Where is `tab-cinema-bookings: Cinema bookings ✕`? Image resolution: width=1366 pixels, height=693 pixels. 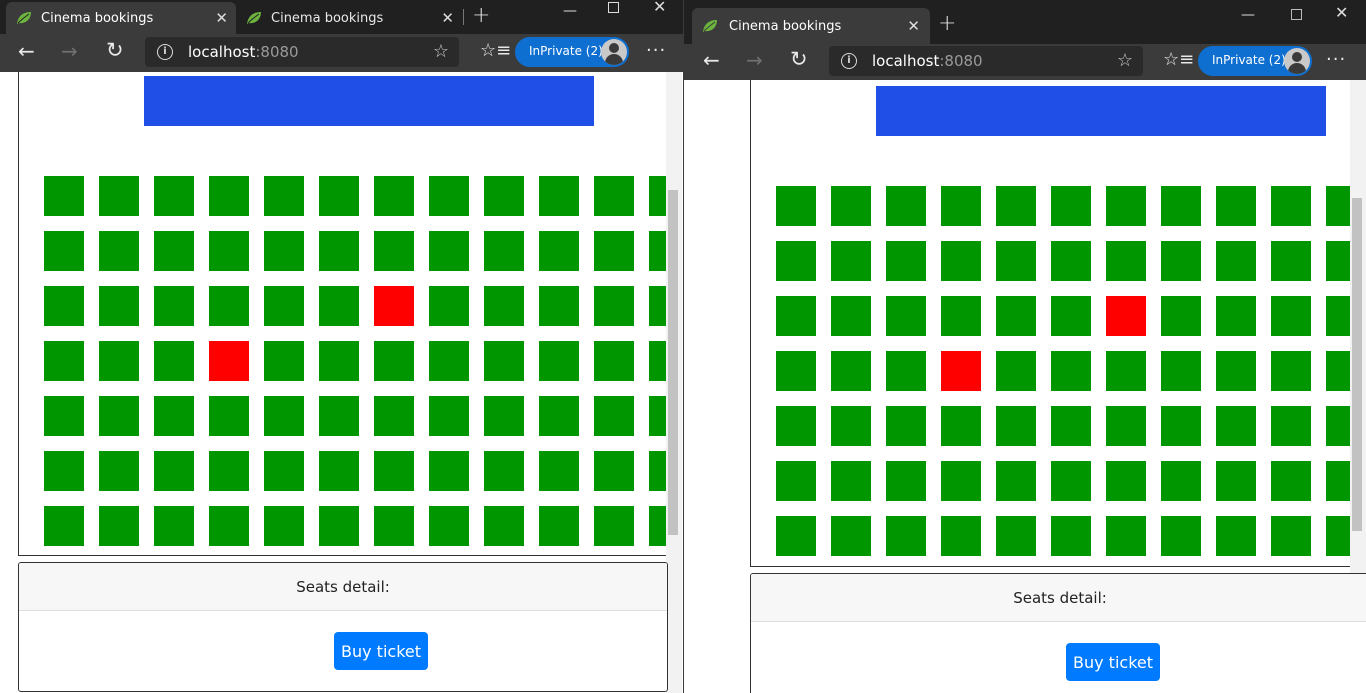 tab-cinema-bookings: Cinema bookings ✕ is located at coordinates (349, 18).